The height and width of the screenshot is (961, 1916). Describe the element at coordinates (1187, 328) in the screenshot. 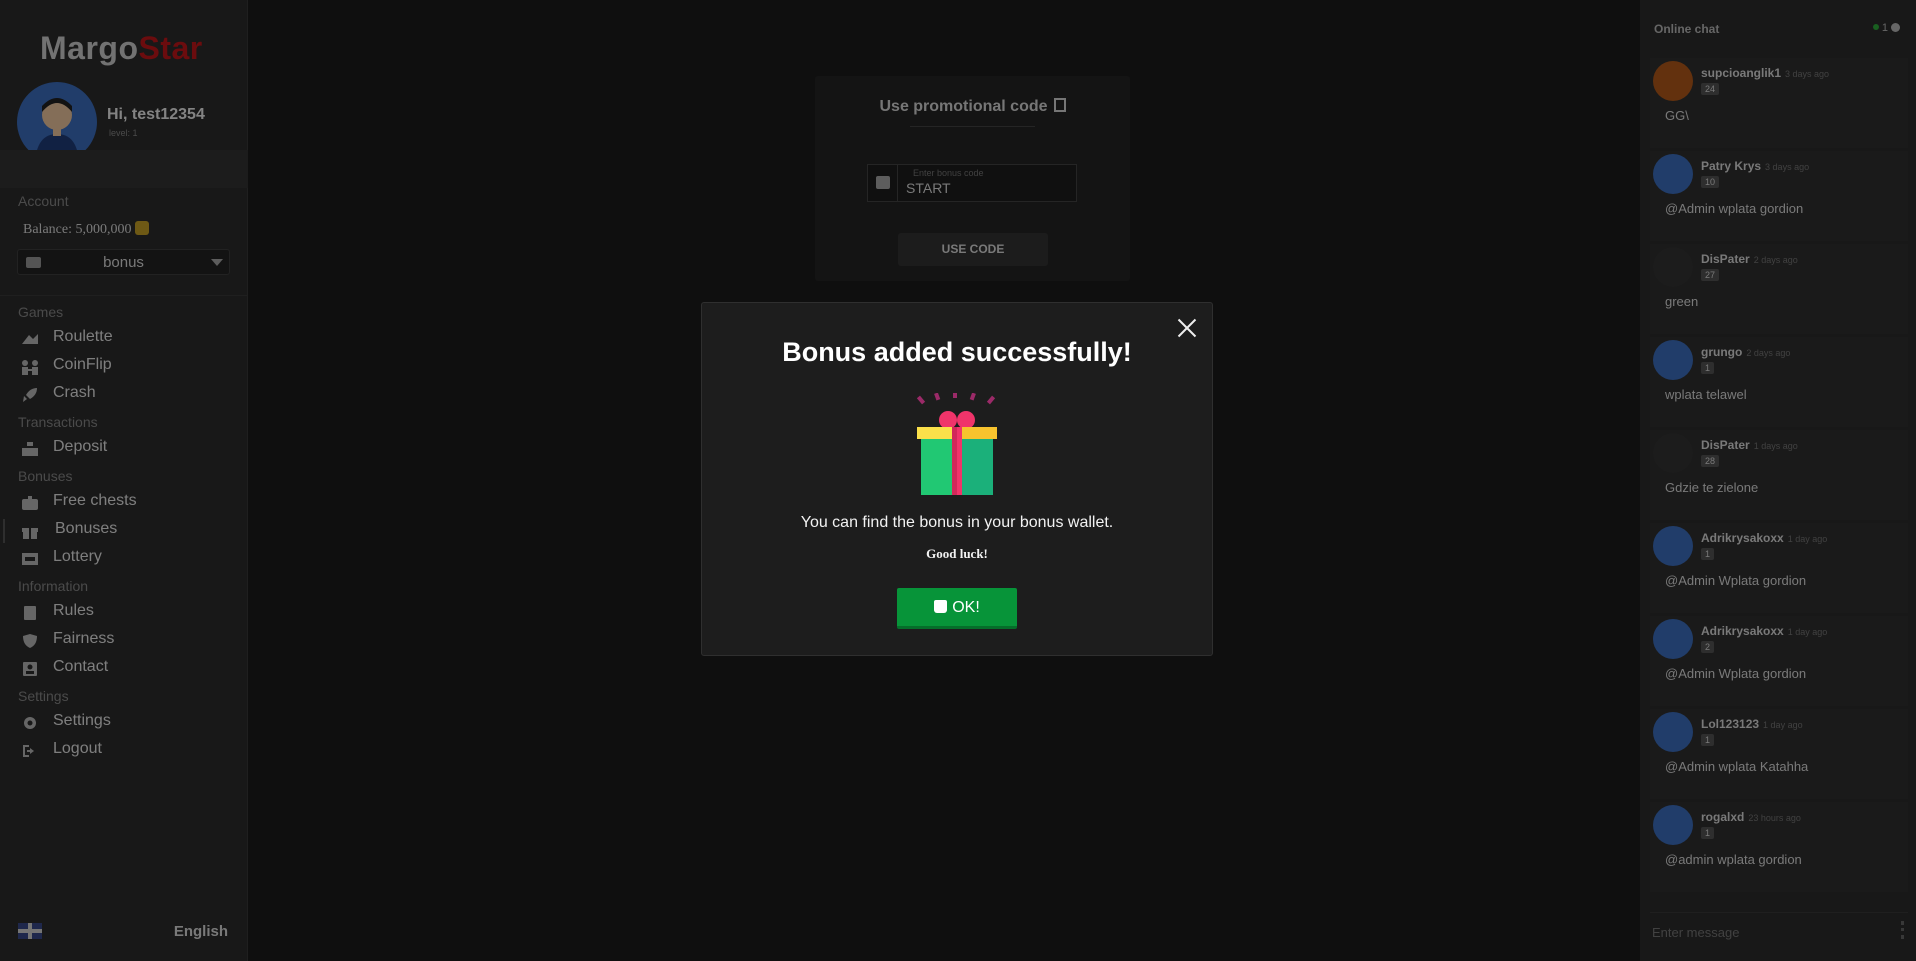

I see `close-icon` at that location.